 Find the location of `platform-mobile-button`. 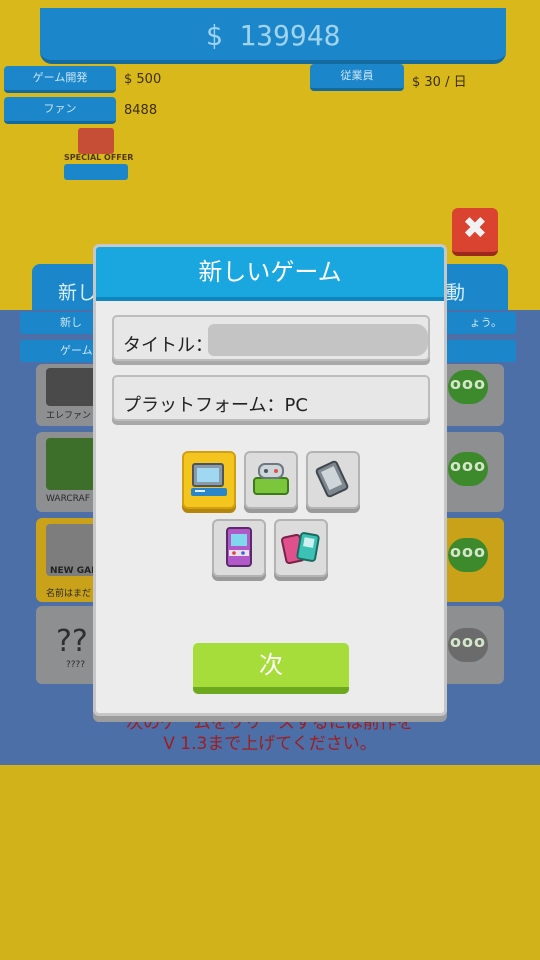

platform-mobile-button is located at coordinates (333, 480).